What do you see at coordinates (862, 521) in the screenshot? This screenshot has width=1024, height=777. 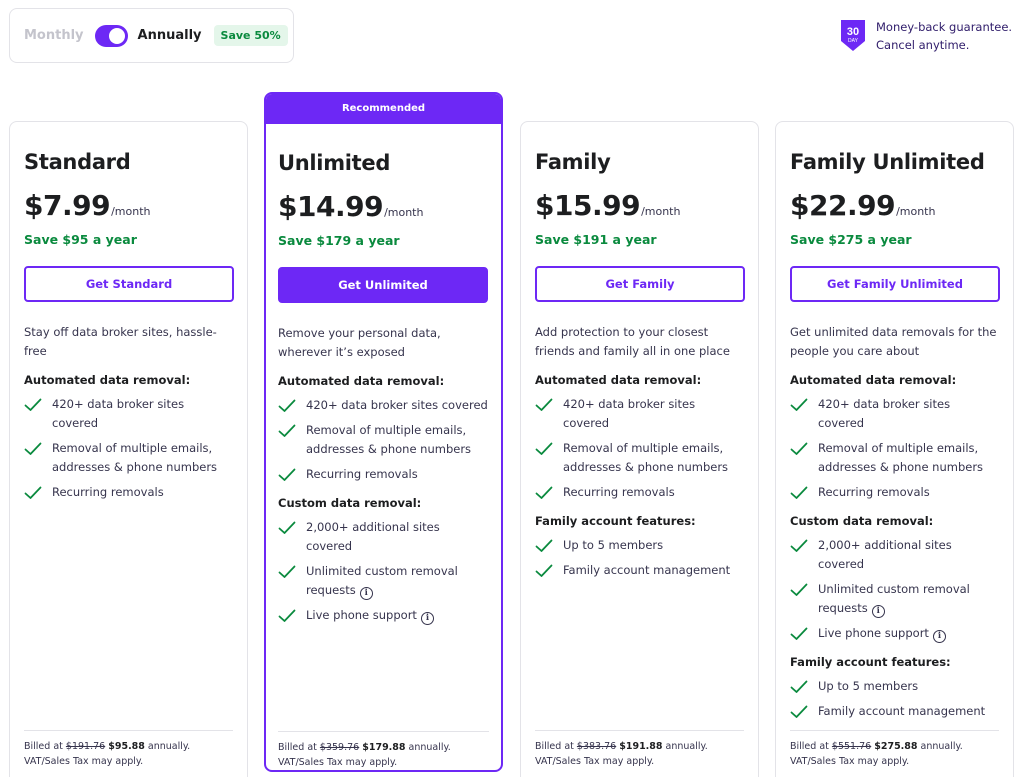 I see `feature-section-title: Custom data removal:` at bounding box center [862, 521].